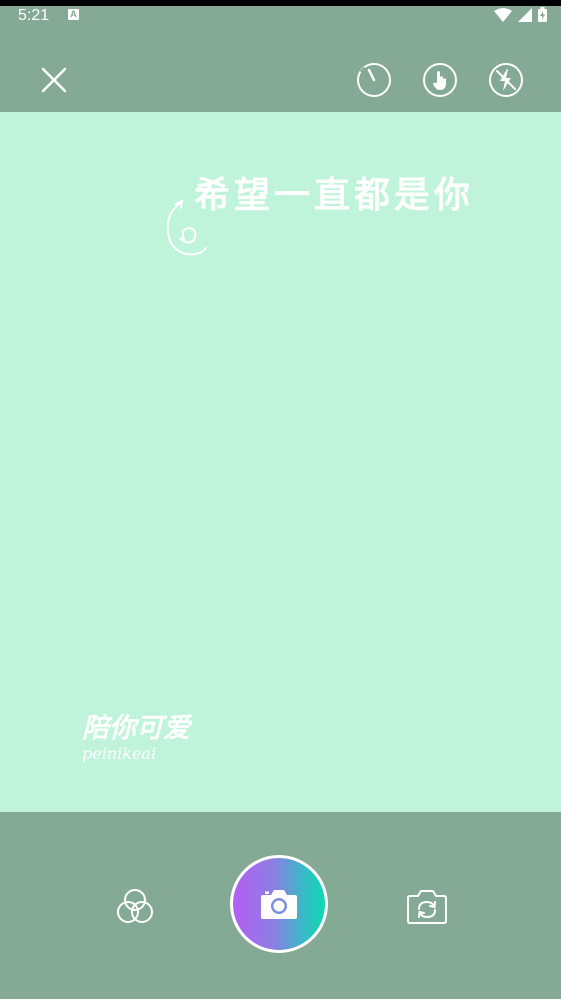 This screenshot has width=561, height=999. I want to click on wifi-icon, so click(503, 14).